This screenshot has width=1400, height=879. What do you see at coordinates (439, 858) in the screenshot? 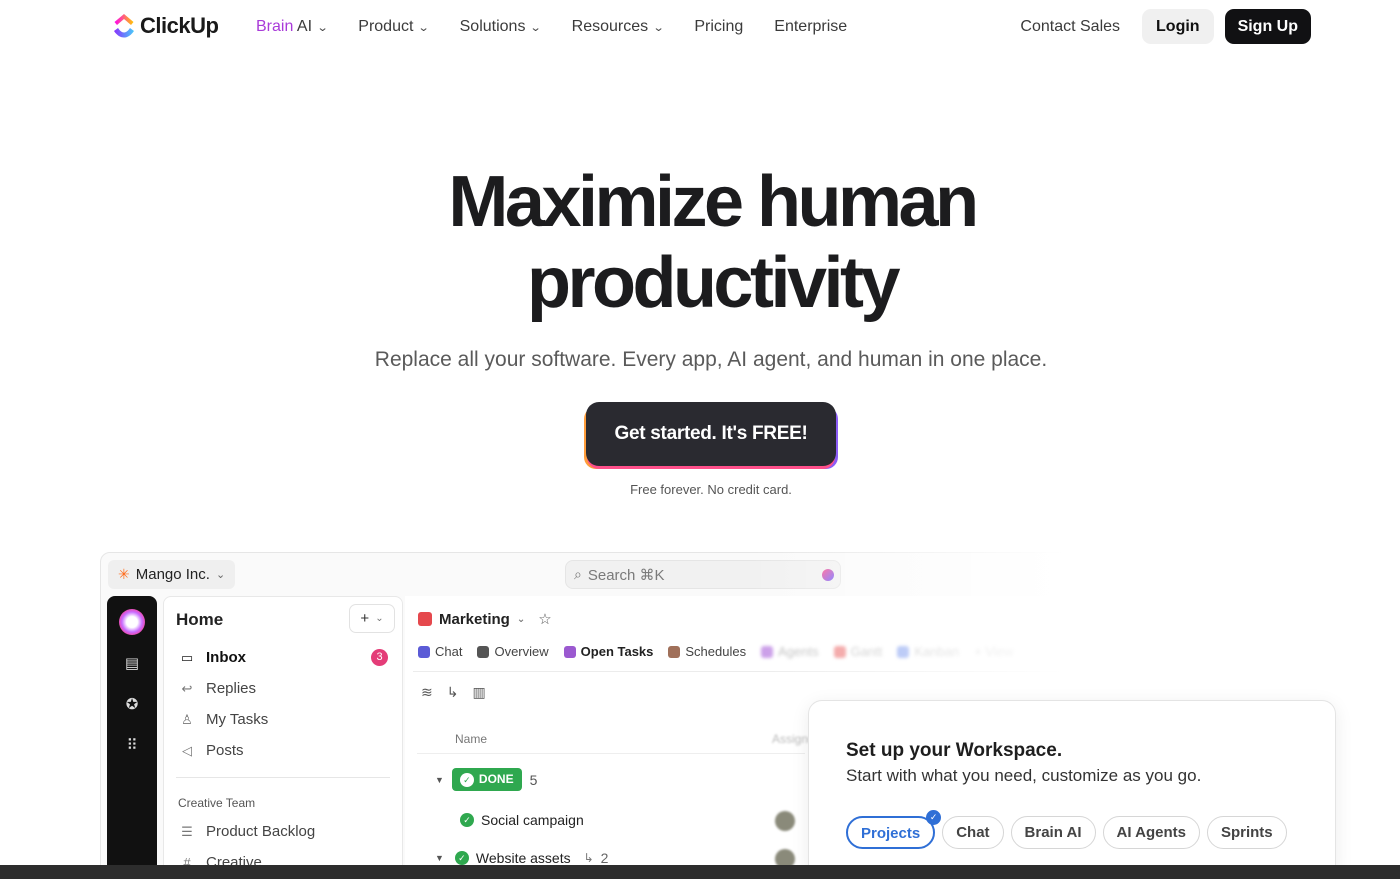
I see `expand-caret-icon: ▼` at bounding box center [439, 858].